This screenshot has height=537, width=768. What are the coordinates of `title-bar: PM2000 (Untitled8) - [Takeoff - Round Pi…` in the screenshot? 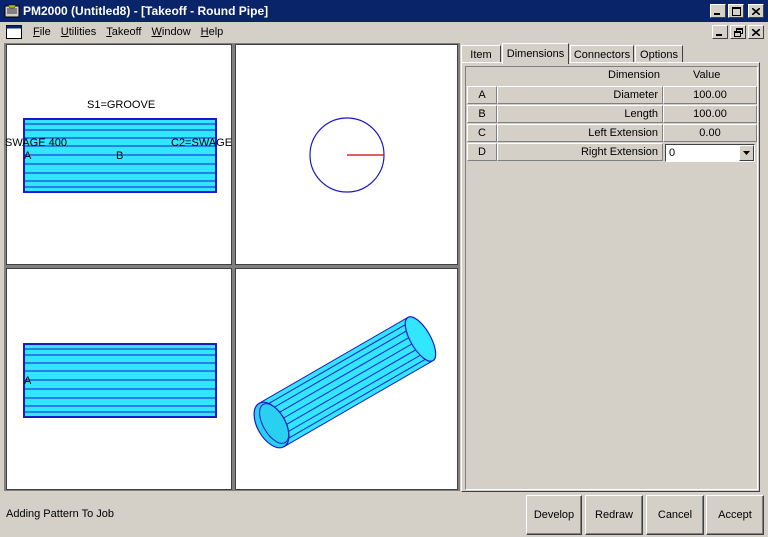 It's located at (384, 11).